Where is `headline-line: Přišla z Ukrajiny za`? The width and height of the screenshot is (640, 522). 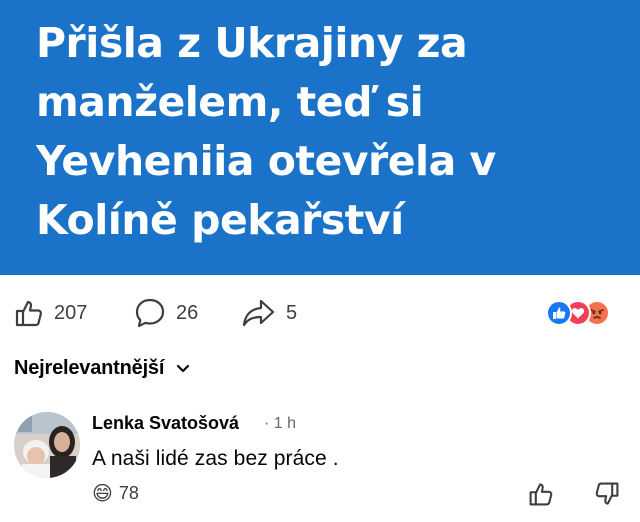 headline-line: Přišla z Ukrajiny za is located at coordinates (252, 43).